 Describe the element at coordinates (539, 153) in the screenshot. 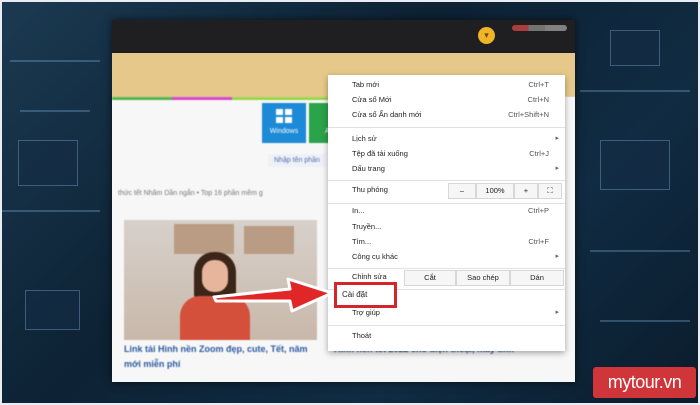

I see `menu-shortcut: Ctrl+J` at that location.